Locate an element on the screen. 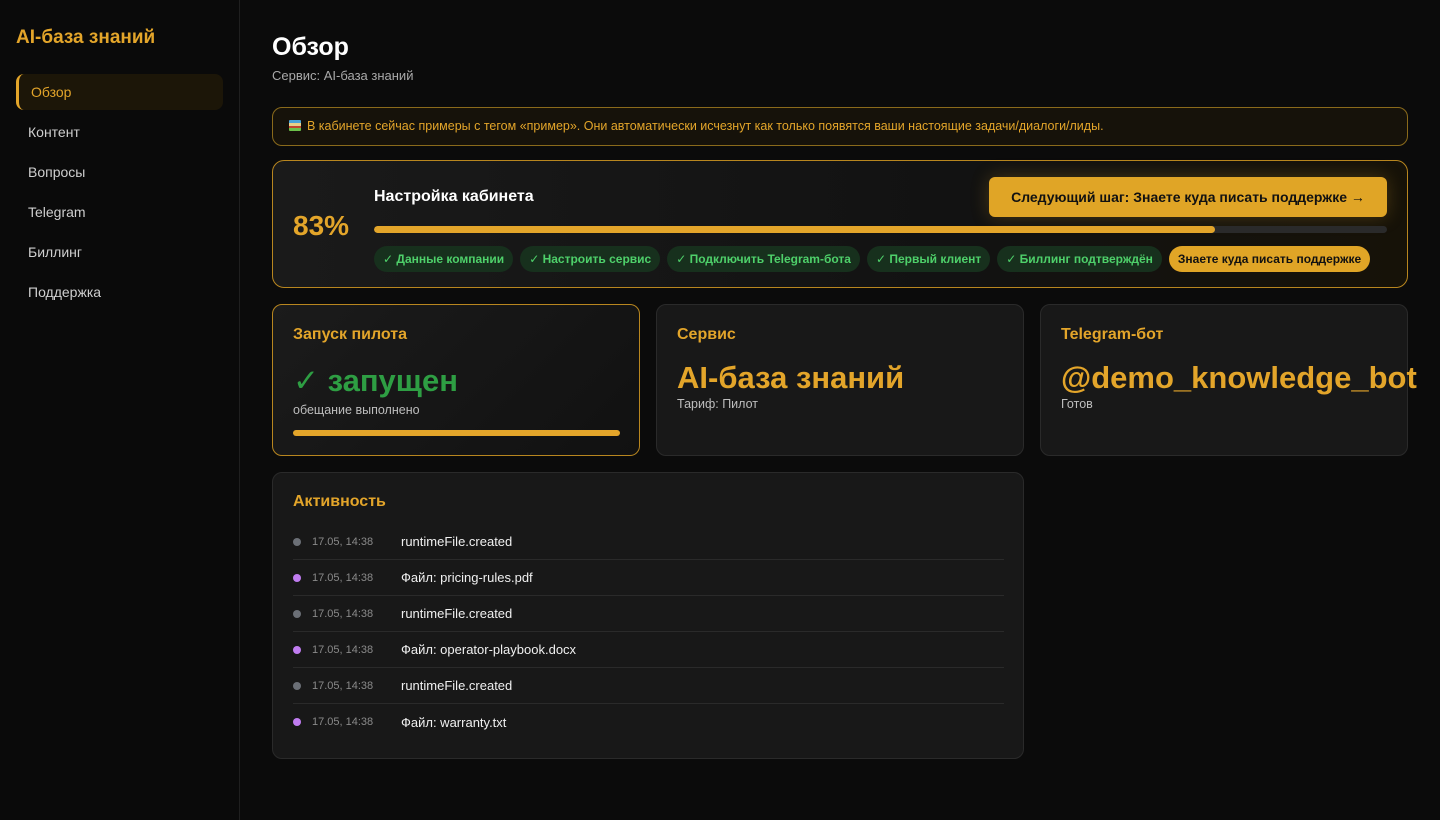 This screenshot has width=1440, height=820. activity-title: Активность is located at coordinates (339, 501).